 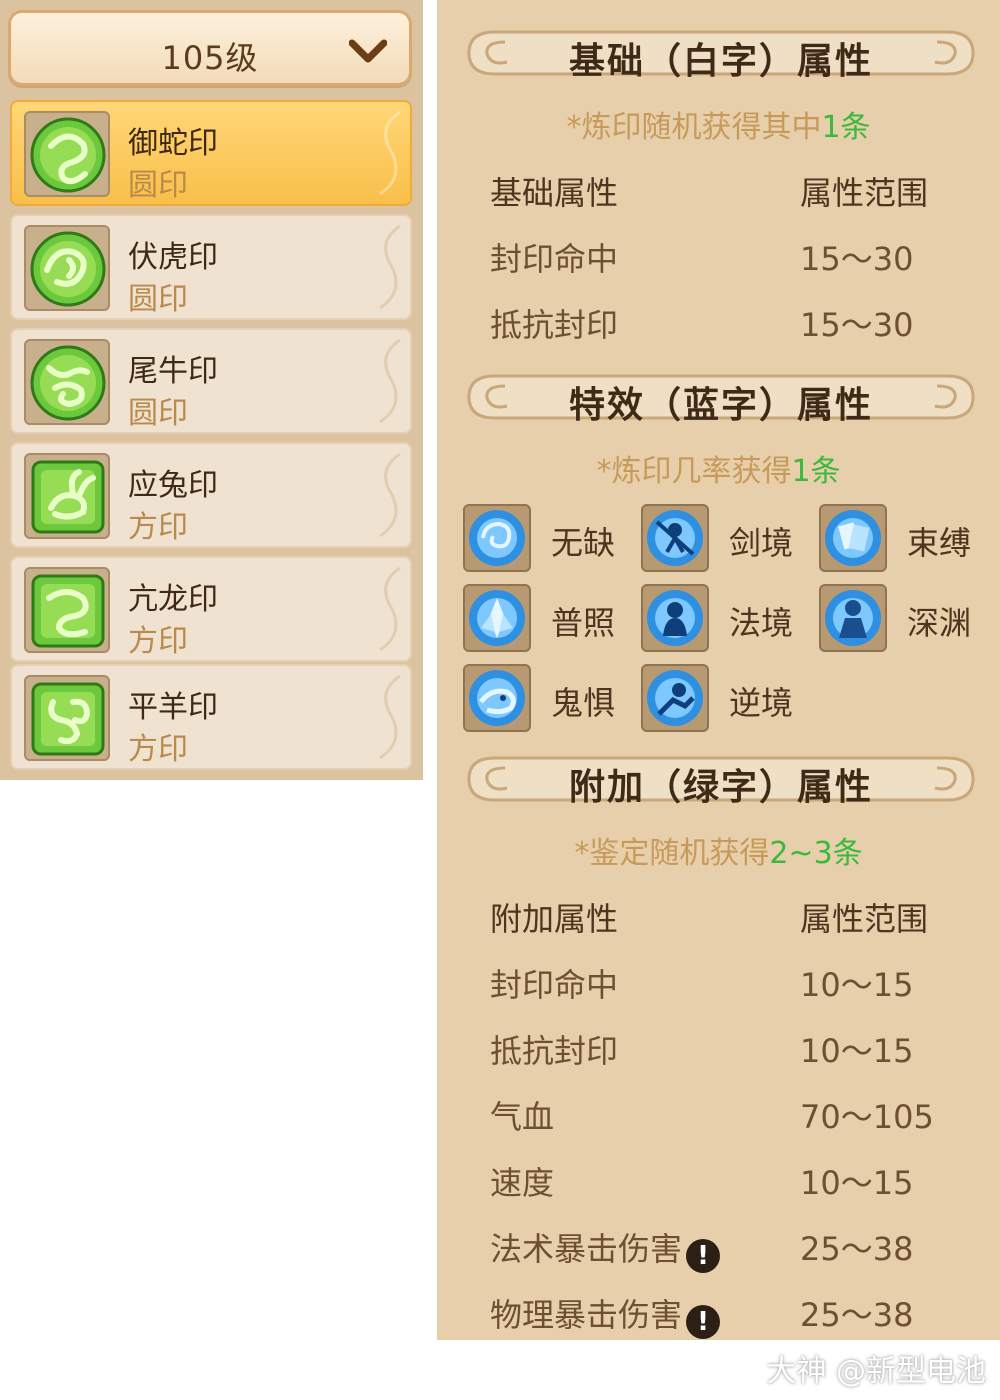 I want to click on effect-shenyuan: 深渊, so click(x=904, y=619).